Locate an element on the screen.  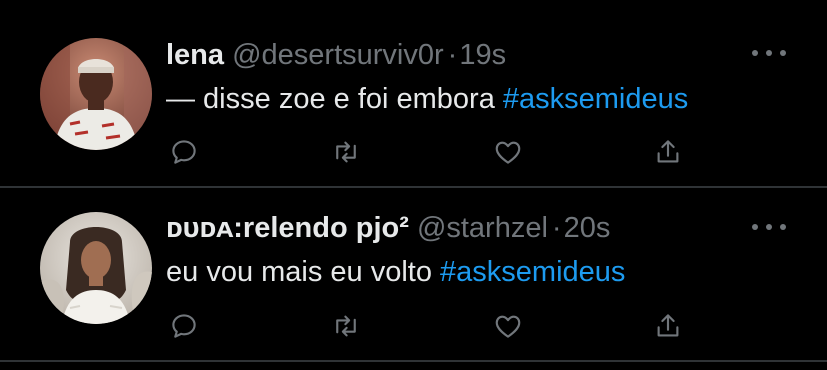
username-handle: @desertsurviv0r is located at coordinates (338, 55).